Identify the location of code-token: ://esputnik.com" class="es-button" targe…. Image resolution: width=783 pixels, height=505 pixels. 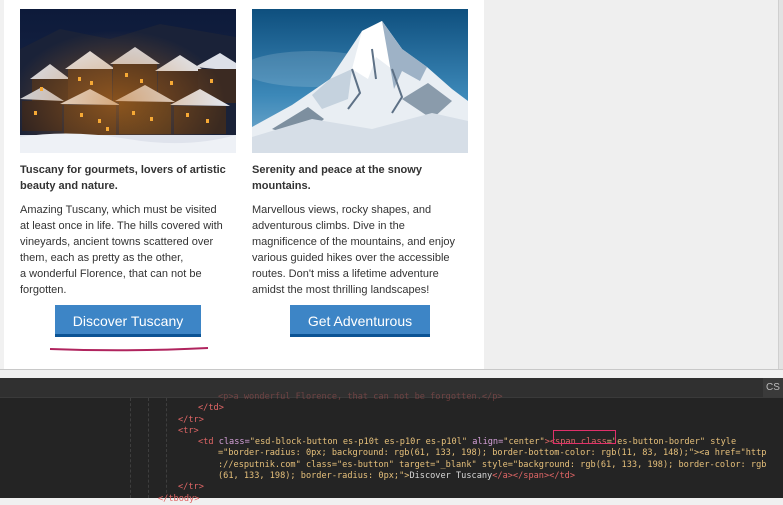
(492, 464).